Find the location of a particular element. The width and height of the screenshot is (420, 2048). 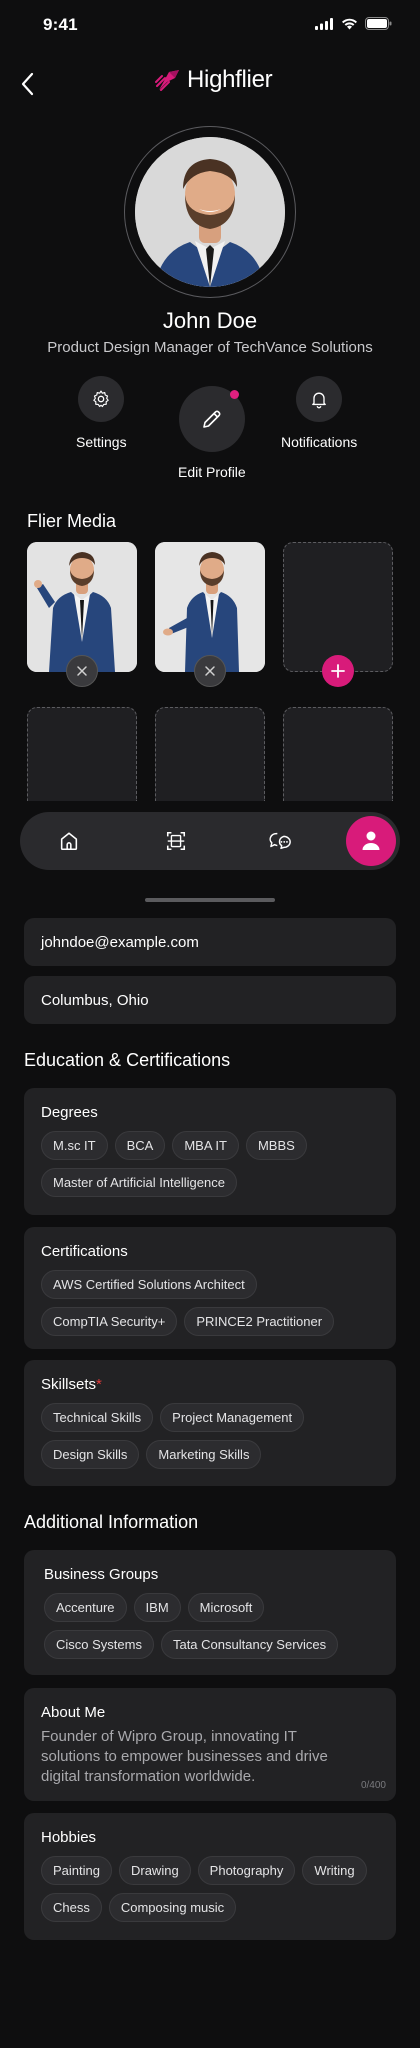

tab-scan is located at coordinates (176, 841).